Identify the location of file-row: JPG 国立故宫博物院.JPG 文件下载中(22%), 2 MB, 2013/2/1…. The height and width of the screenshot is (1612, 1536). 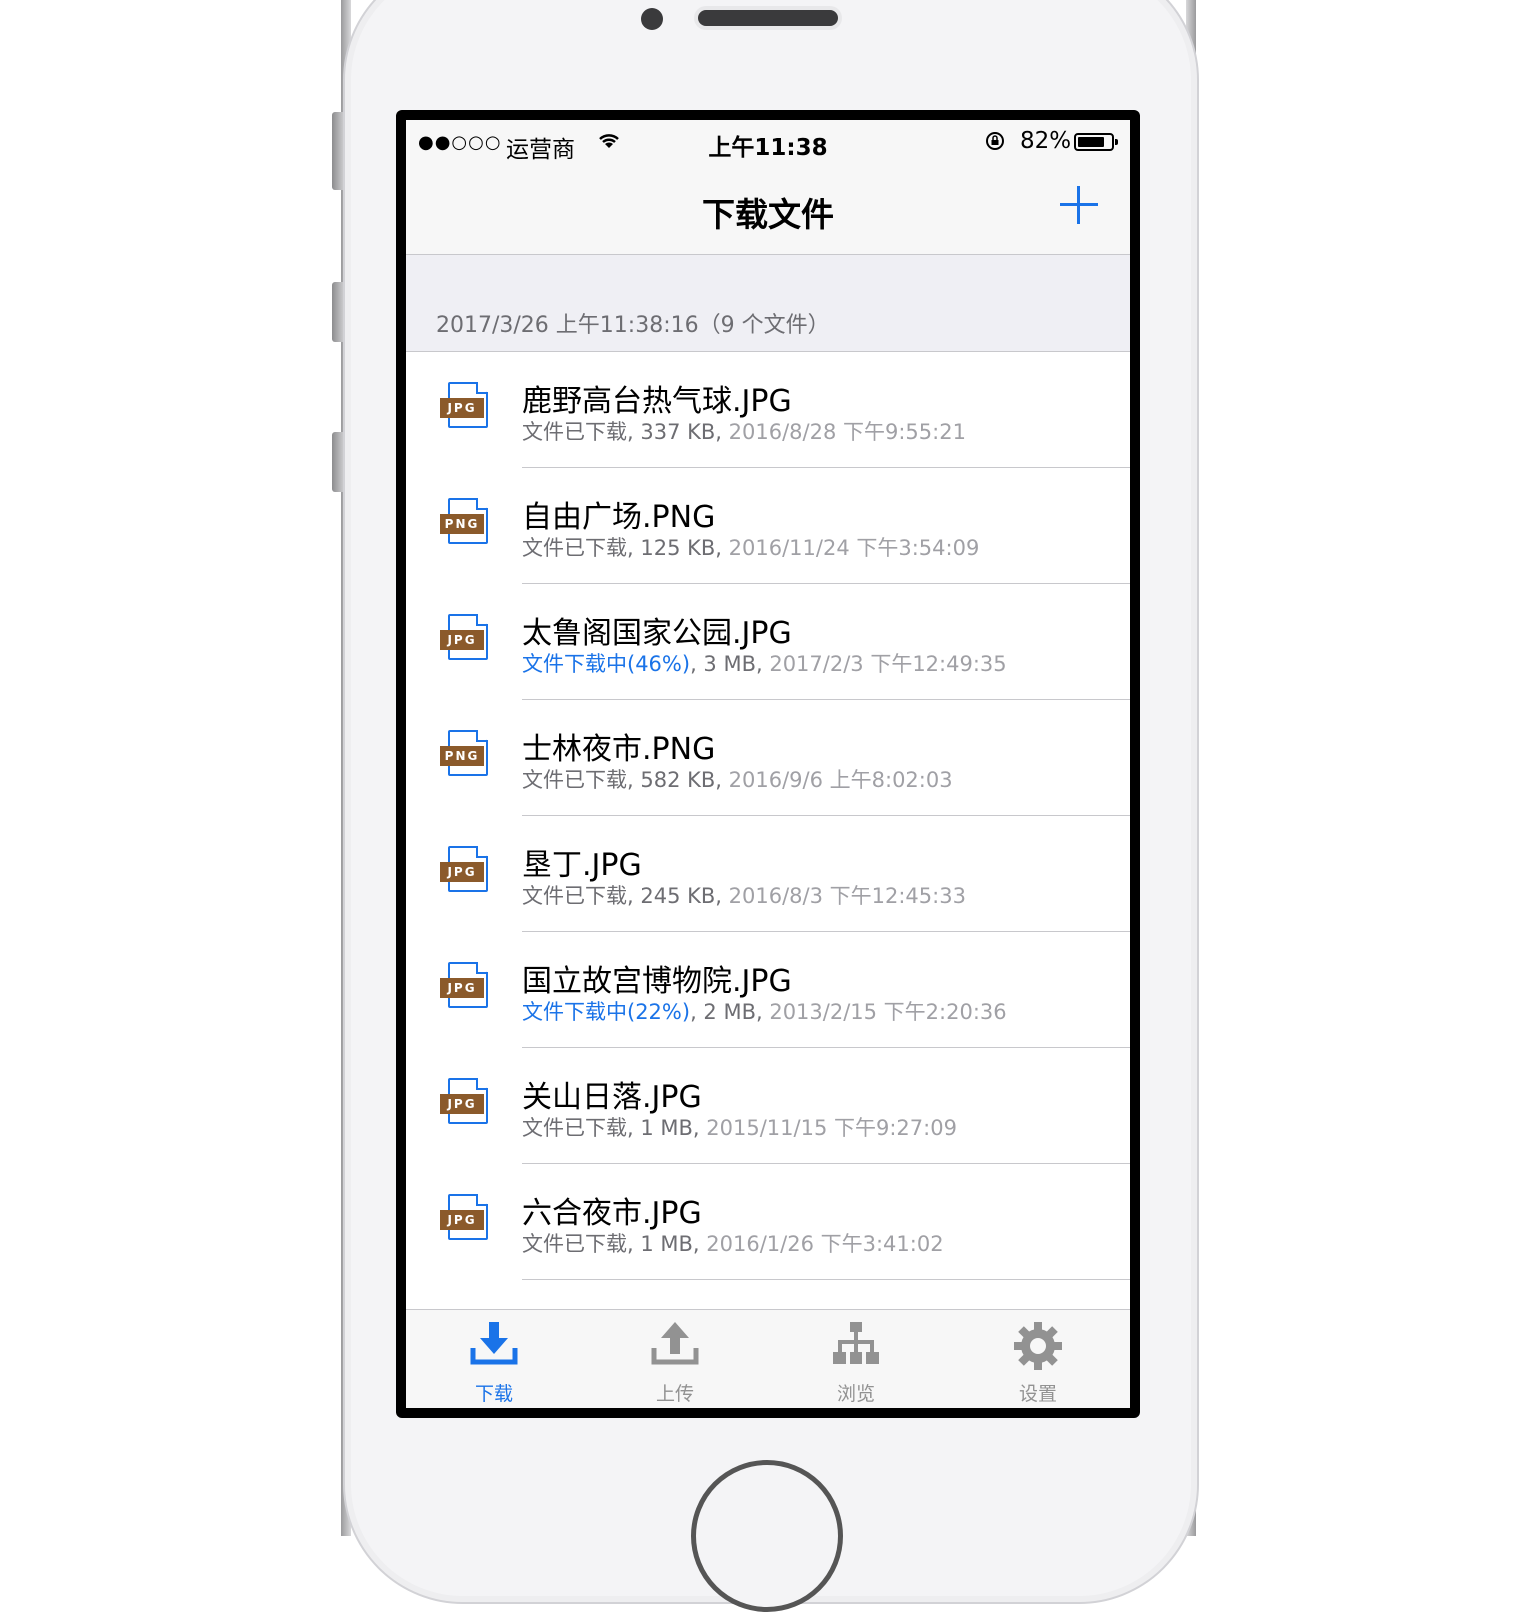
(768, 990).